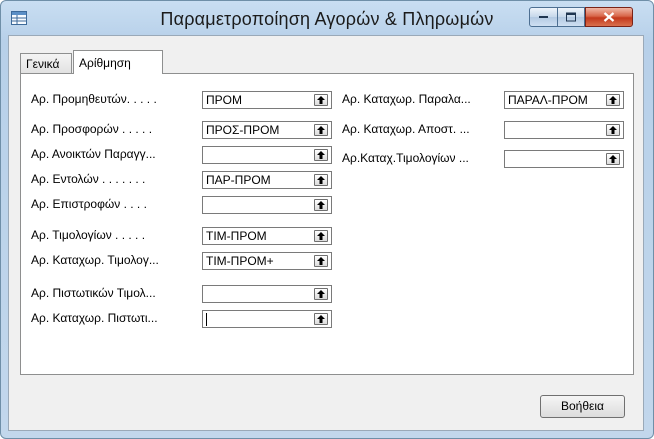 The width and height of the screenshot is (654, 439). I want to click on posted-invoice-nos-field: ΤΙΜ-ΠΡΟΜ+, so click(267, 261).